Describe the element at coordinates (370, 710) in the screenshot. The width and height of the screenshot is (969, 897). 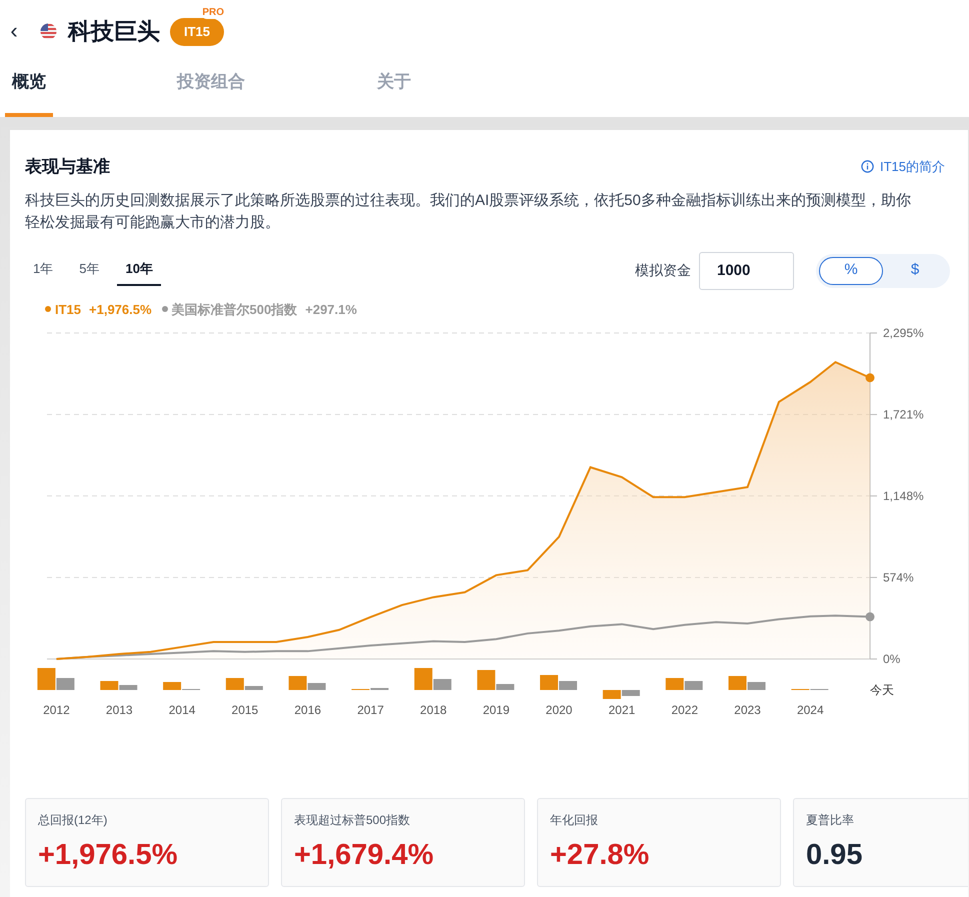
I see `x-axis-label: 2017` at that location.